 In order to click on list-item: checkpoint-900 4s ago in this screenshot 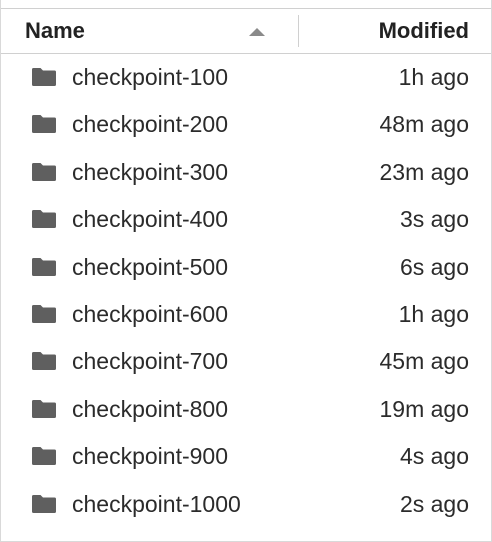, I will do `click(246, 456)`.